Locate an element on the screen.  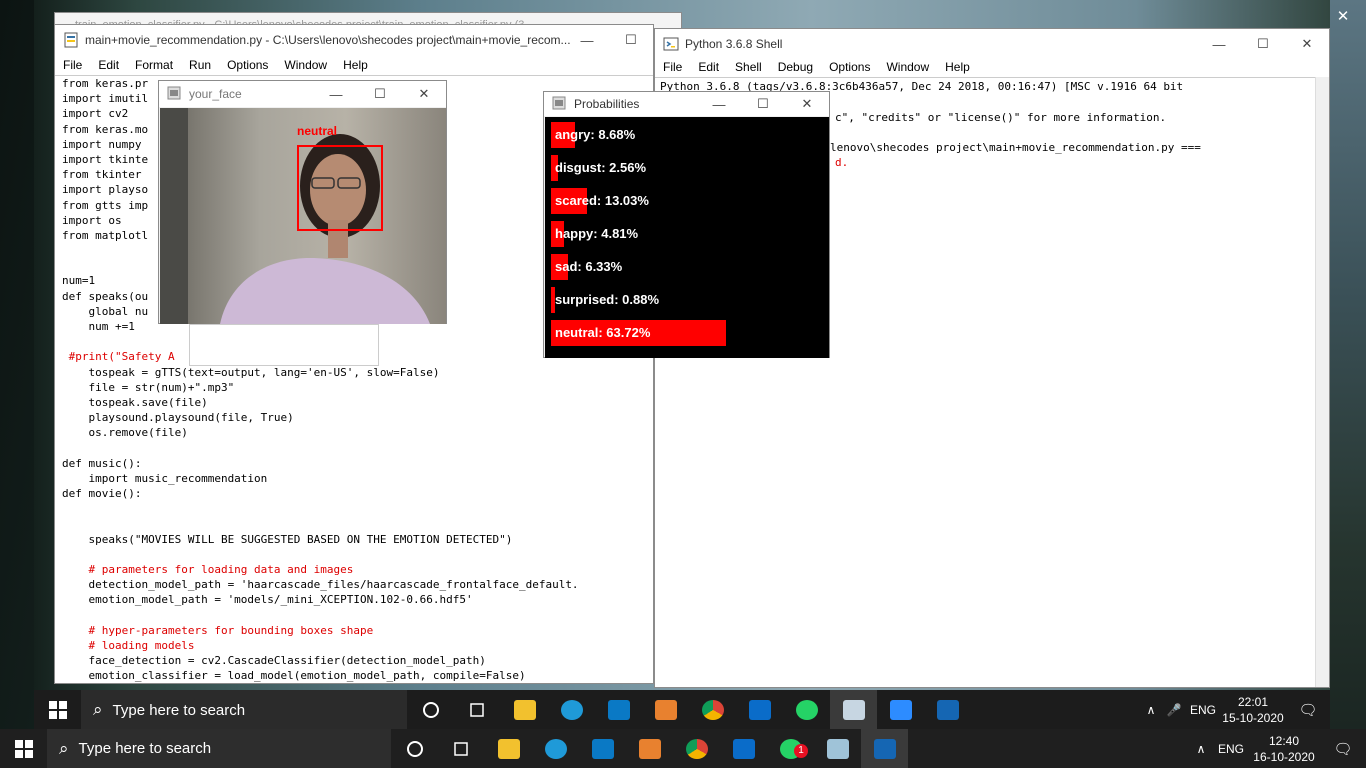
shell-scrollbar is located at coordinates (1322, 382).